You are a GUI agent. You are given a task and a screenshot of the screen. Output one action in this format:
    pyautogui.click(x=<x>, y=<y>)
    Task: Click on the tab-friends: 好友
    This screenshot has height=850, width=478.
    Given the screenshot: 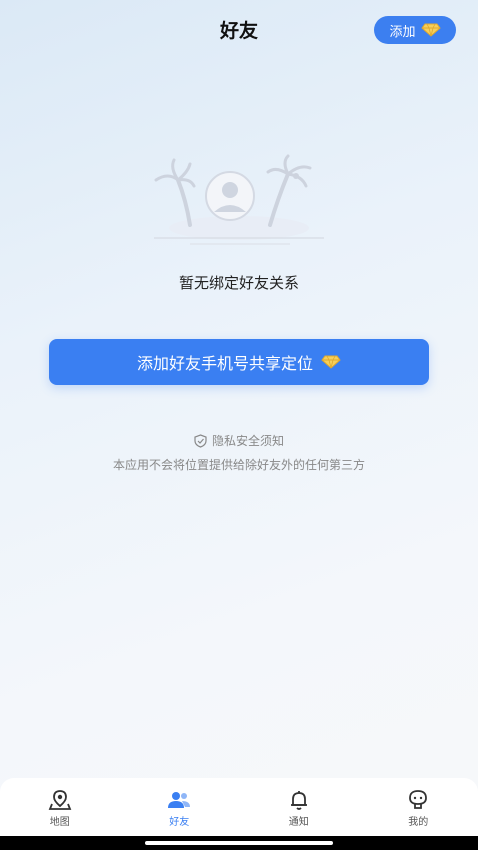 What is the action you would take?
    pyautogui.click(x=180, y=807)
    